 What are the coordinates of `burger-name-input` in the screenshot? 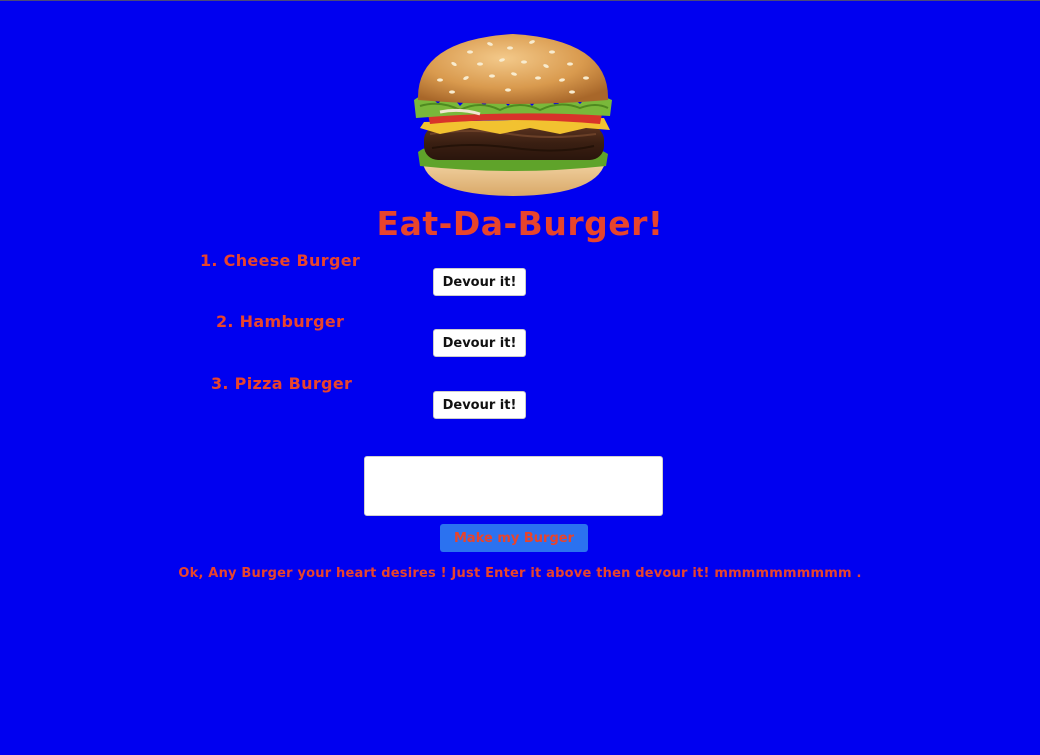 It's located at (513, 486).